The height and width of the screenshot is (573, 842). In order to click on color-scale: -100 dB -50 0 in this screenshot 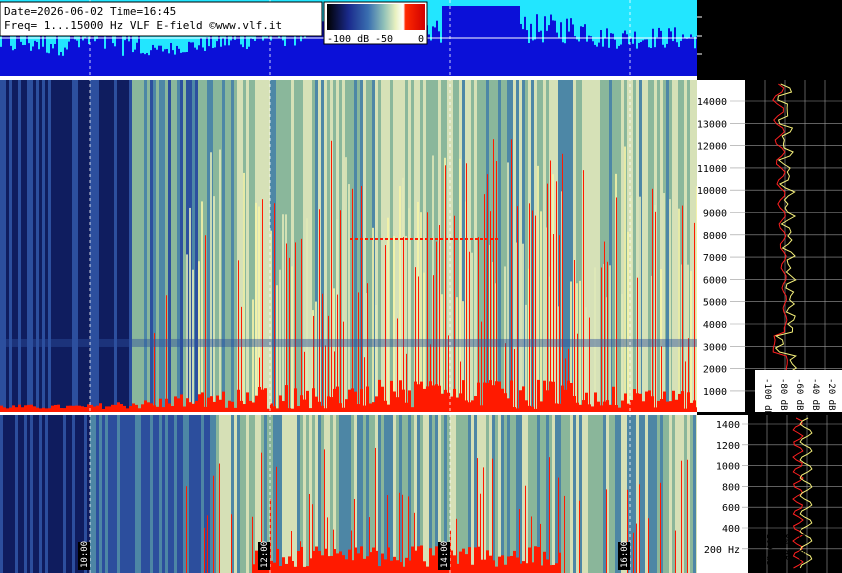, I will do `click(375, 23)`.